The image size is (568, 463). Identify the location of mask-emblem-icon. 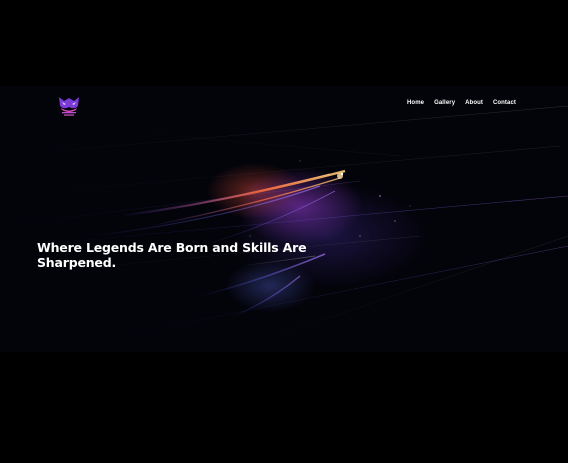
(69, 106).